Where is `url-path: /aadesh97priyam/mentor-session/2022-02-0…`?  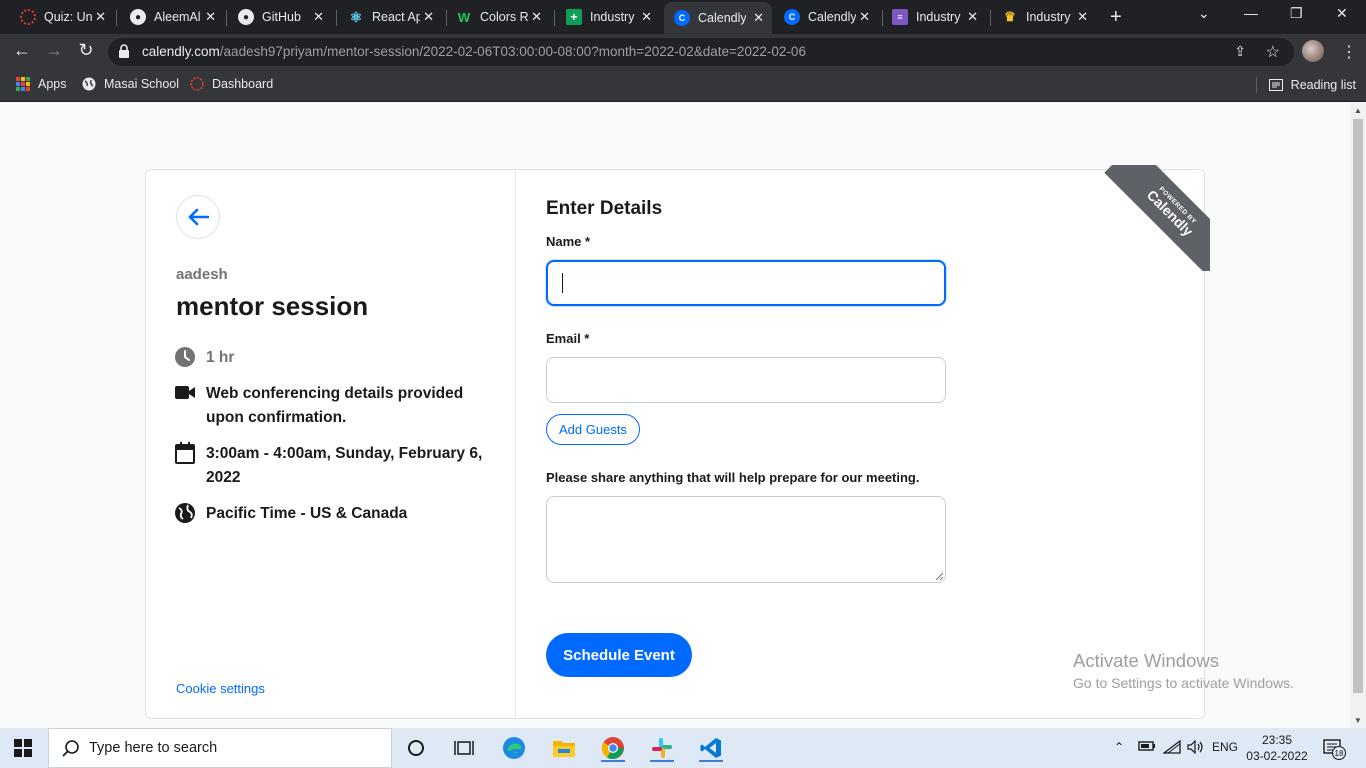 url-path: /aadesh97priyam/mentor-session/2022-02-0… is located at coordinates (512, 51).